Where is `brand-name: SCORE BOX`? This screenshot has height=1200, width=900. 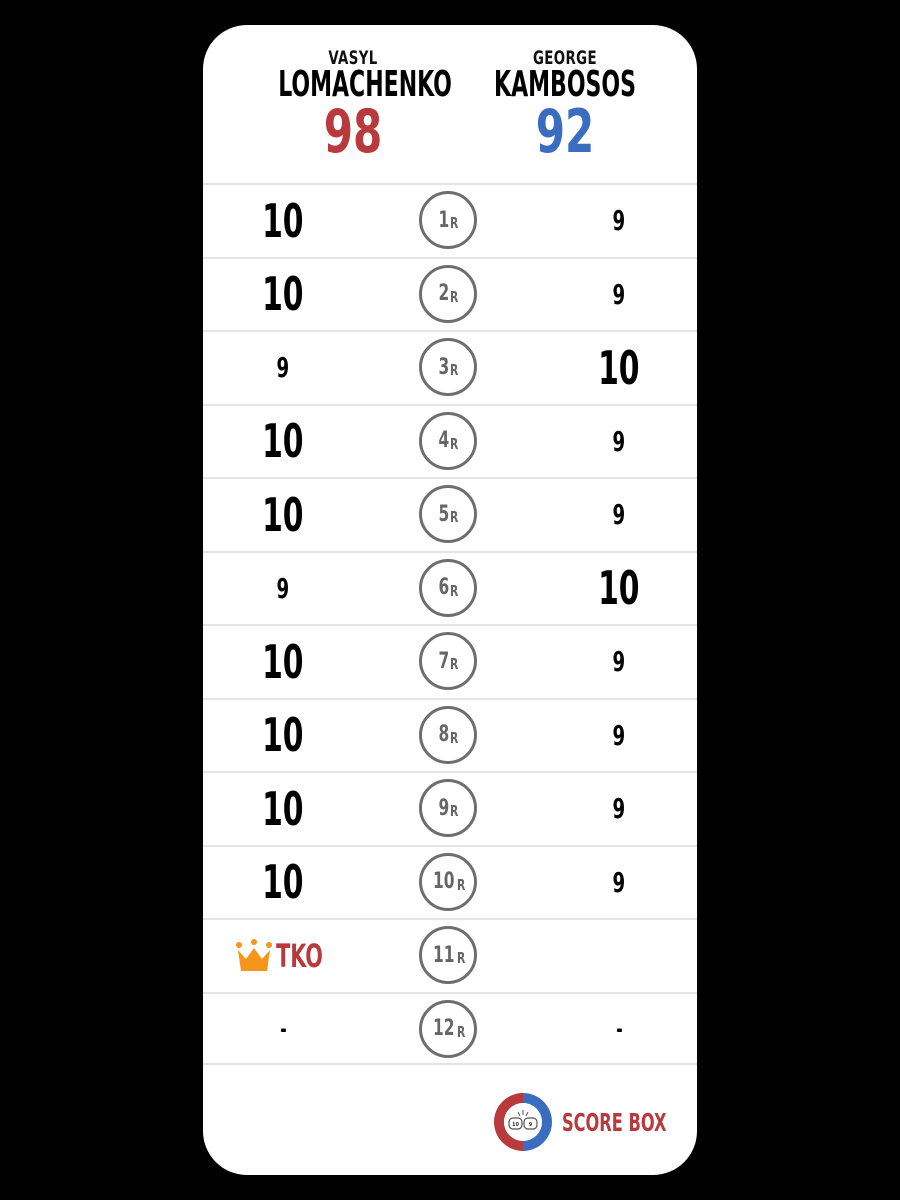
brand-name: SCORE BOX is located at coordinates (614, 1122).